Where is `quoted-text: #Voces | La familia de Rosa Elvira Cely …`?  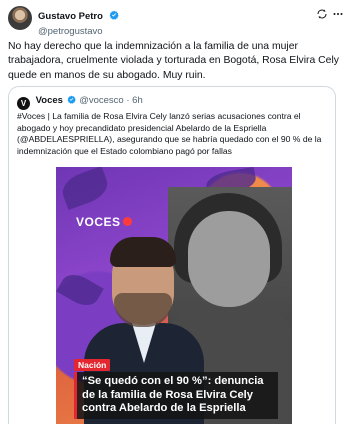
quoted-text: #Voces | La familia de Rosa Elvira Cely … is located at coordinates (169, 134).